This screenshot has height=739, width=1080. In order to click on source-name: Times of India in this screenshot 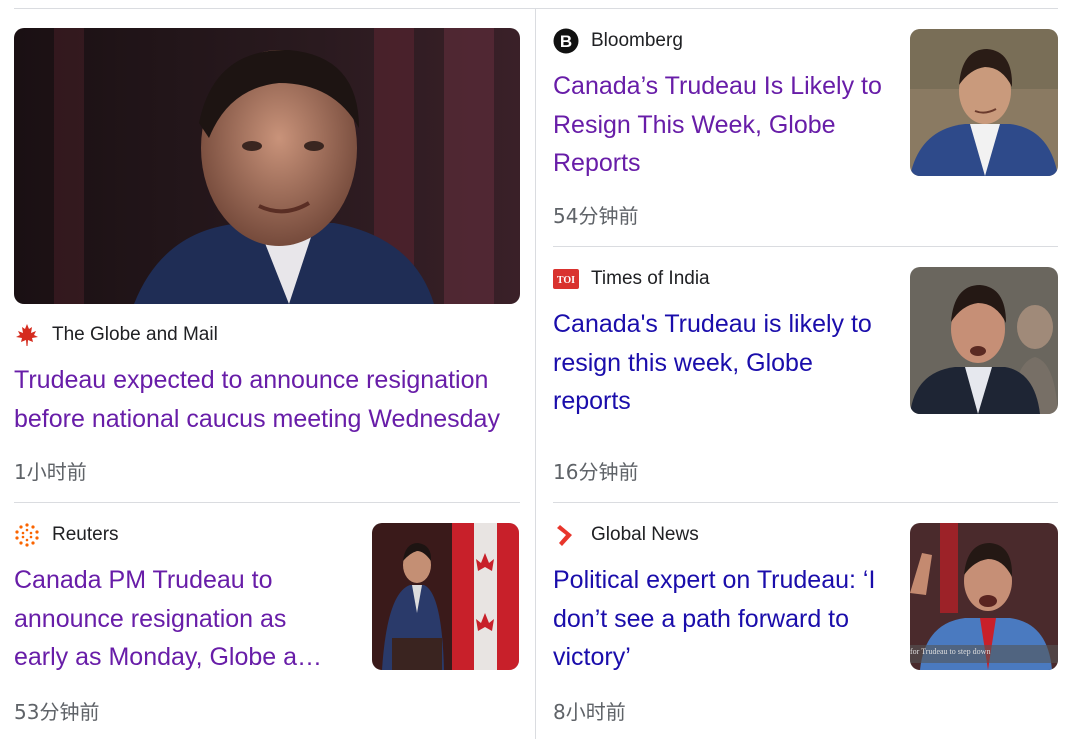, I will do `click(650, 278)`.